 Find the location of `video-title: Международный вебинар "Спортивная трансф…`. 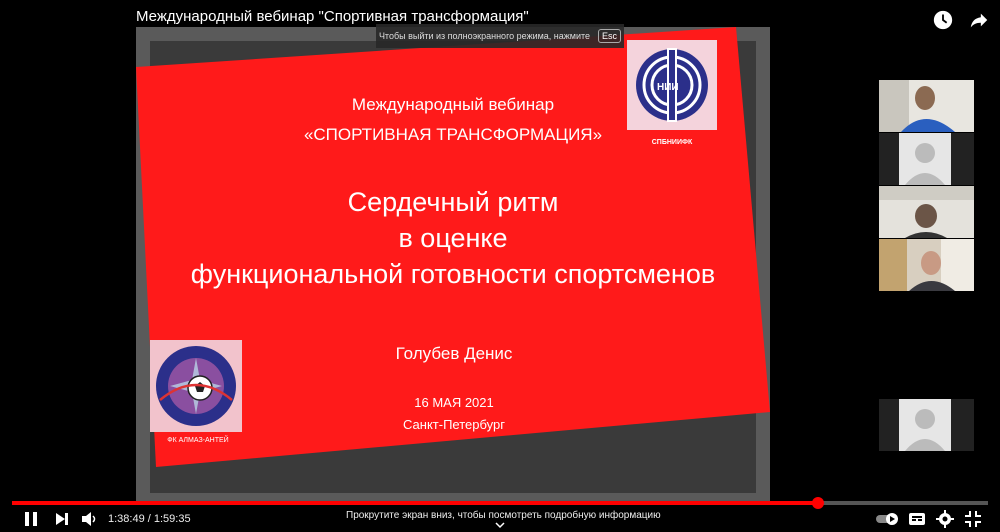

video-title: Международный вебинар "Спортивная трансф… is located at coordinates (332, 16).